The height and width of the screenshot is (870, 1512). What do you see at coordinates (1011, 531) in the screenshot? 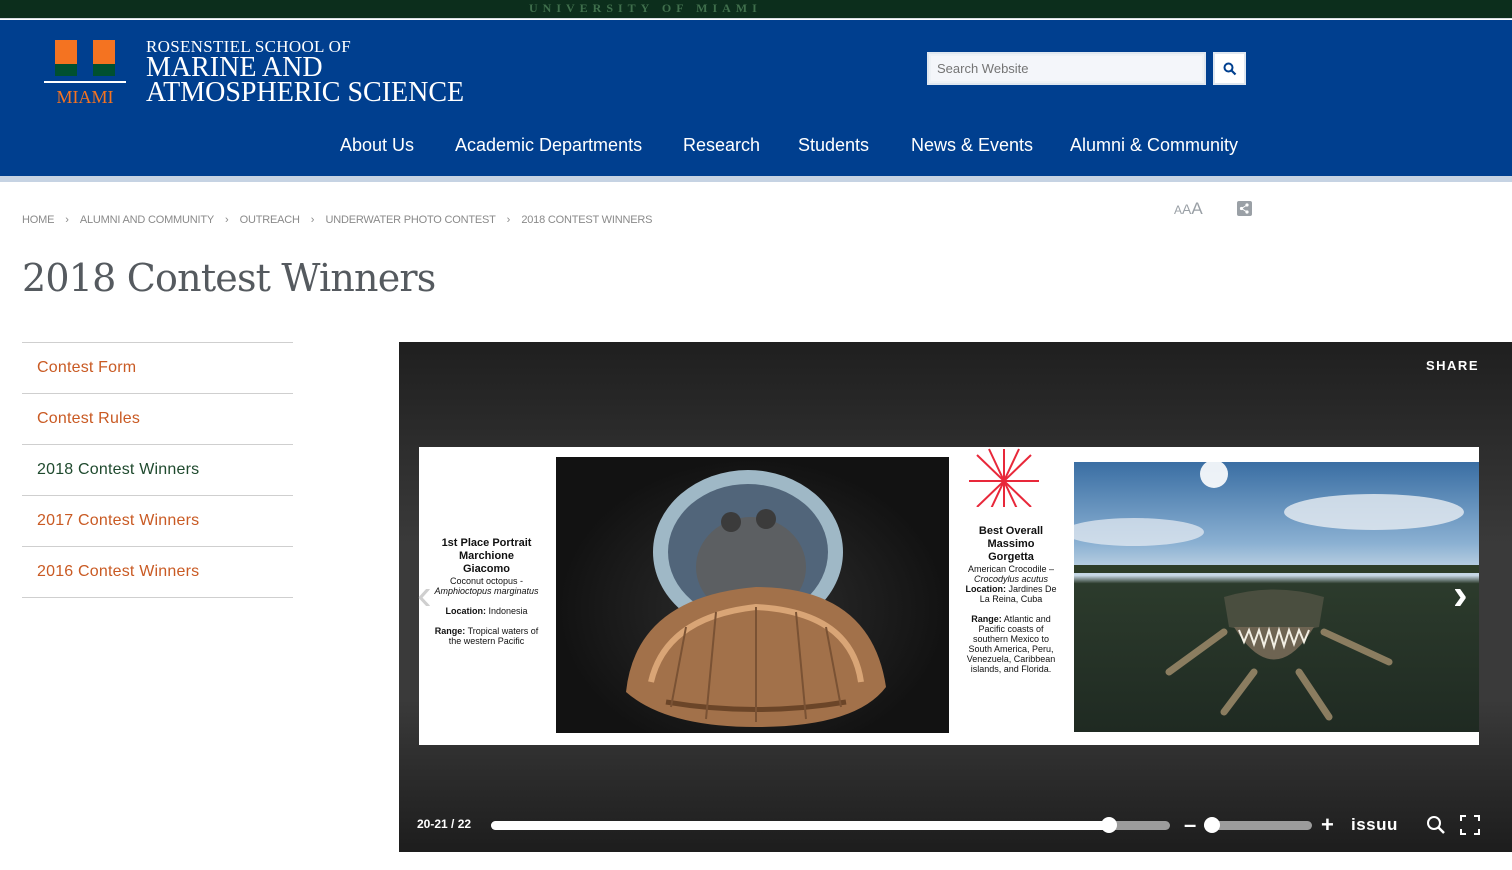
I see `caption2-title: Best Overall` at bounding box center [1011, 531].